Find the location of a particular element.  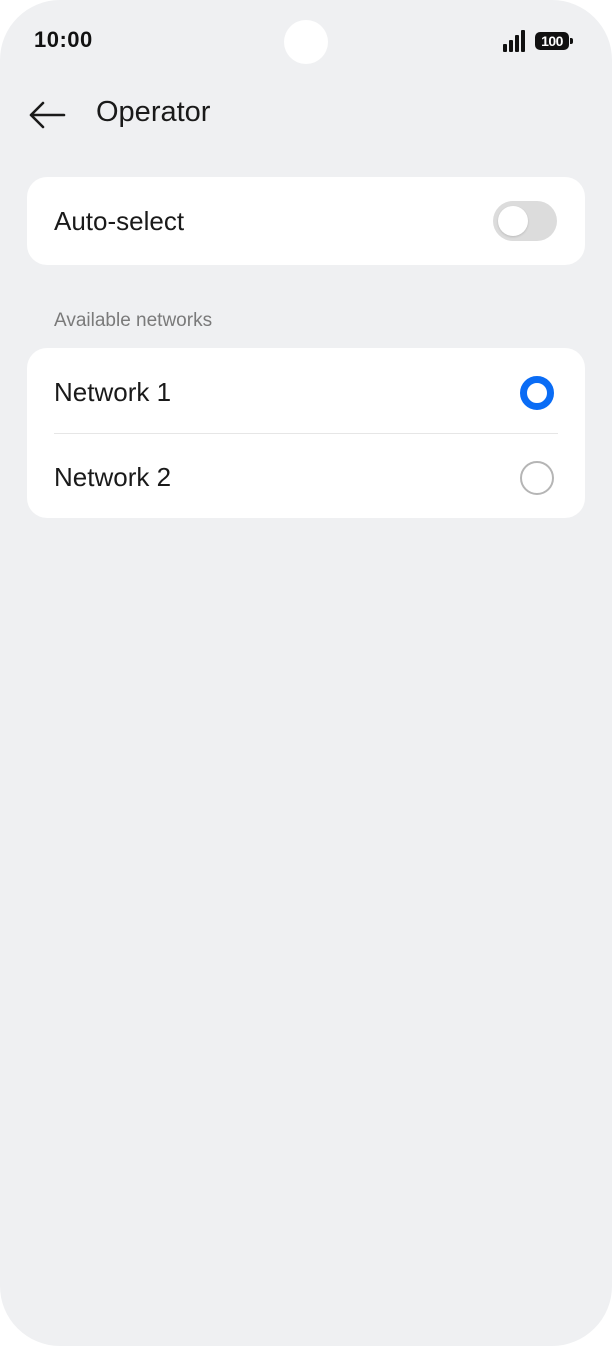

back-button is located at coordinates (48, 114).